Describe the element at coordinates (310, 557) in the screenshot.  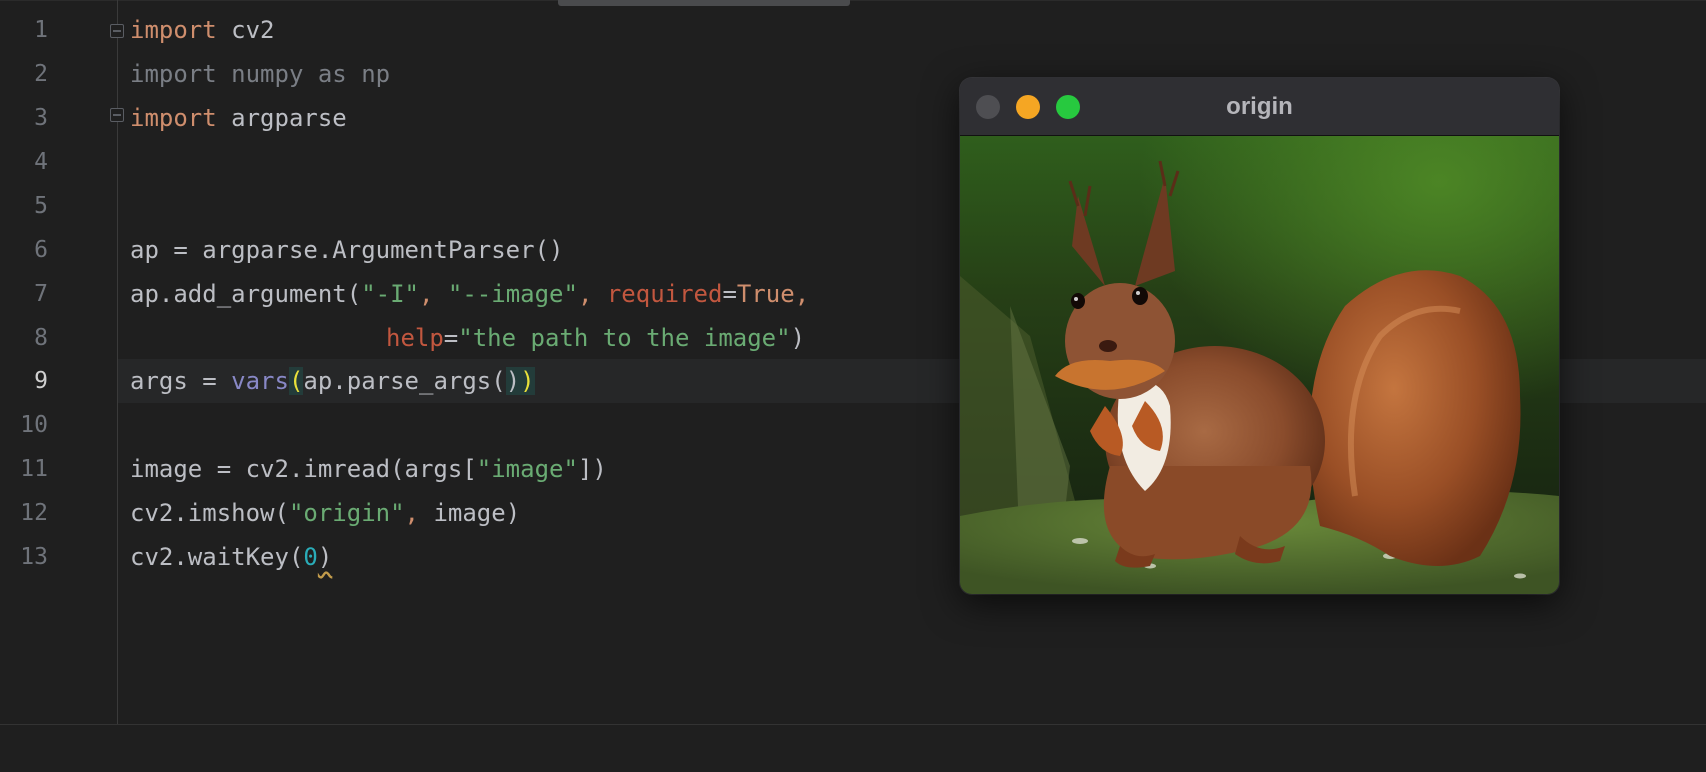
I see `code-token: 0` at that location.